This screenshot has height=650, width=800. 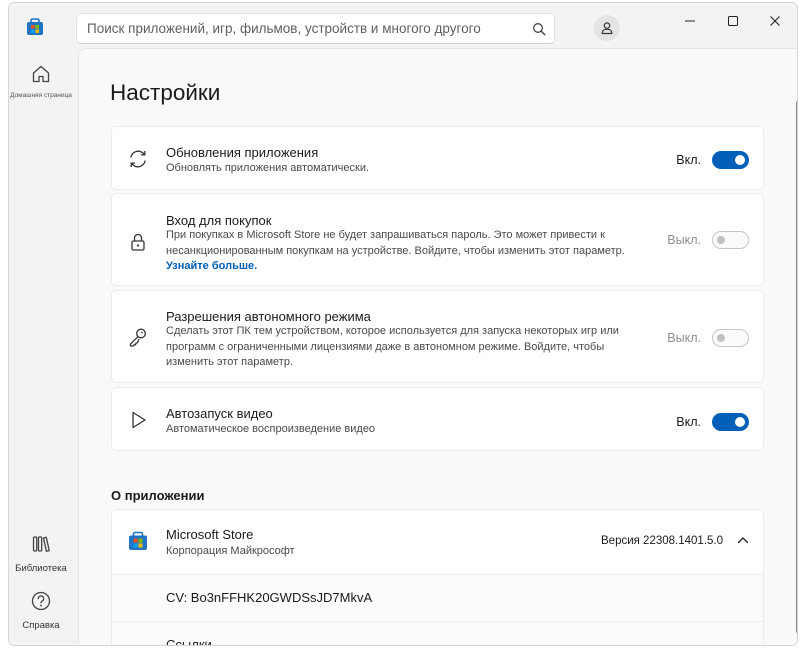 What do you see at coordinates (219, 220) in the screenshot?
I see `setting-title: Вход для покупок` at bounding box center [219, 220].